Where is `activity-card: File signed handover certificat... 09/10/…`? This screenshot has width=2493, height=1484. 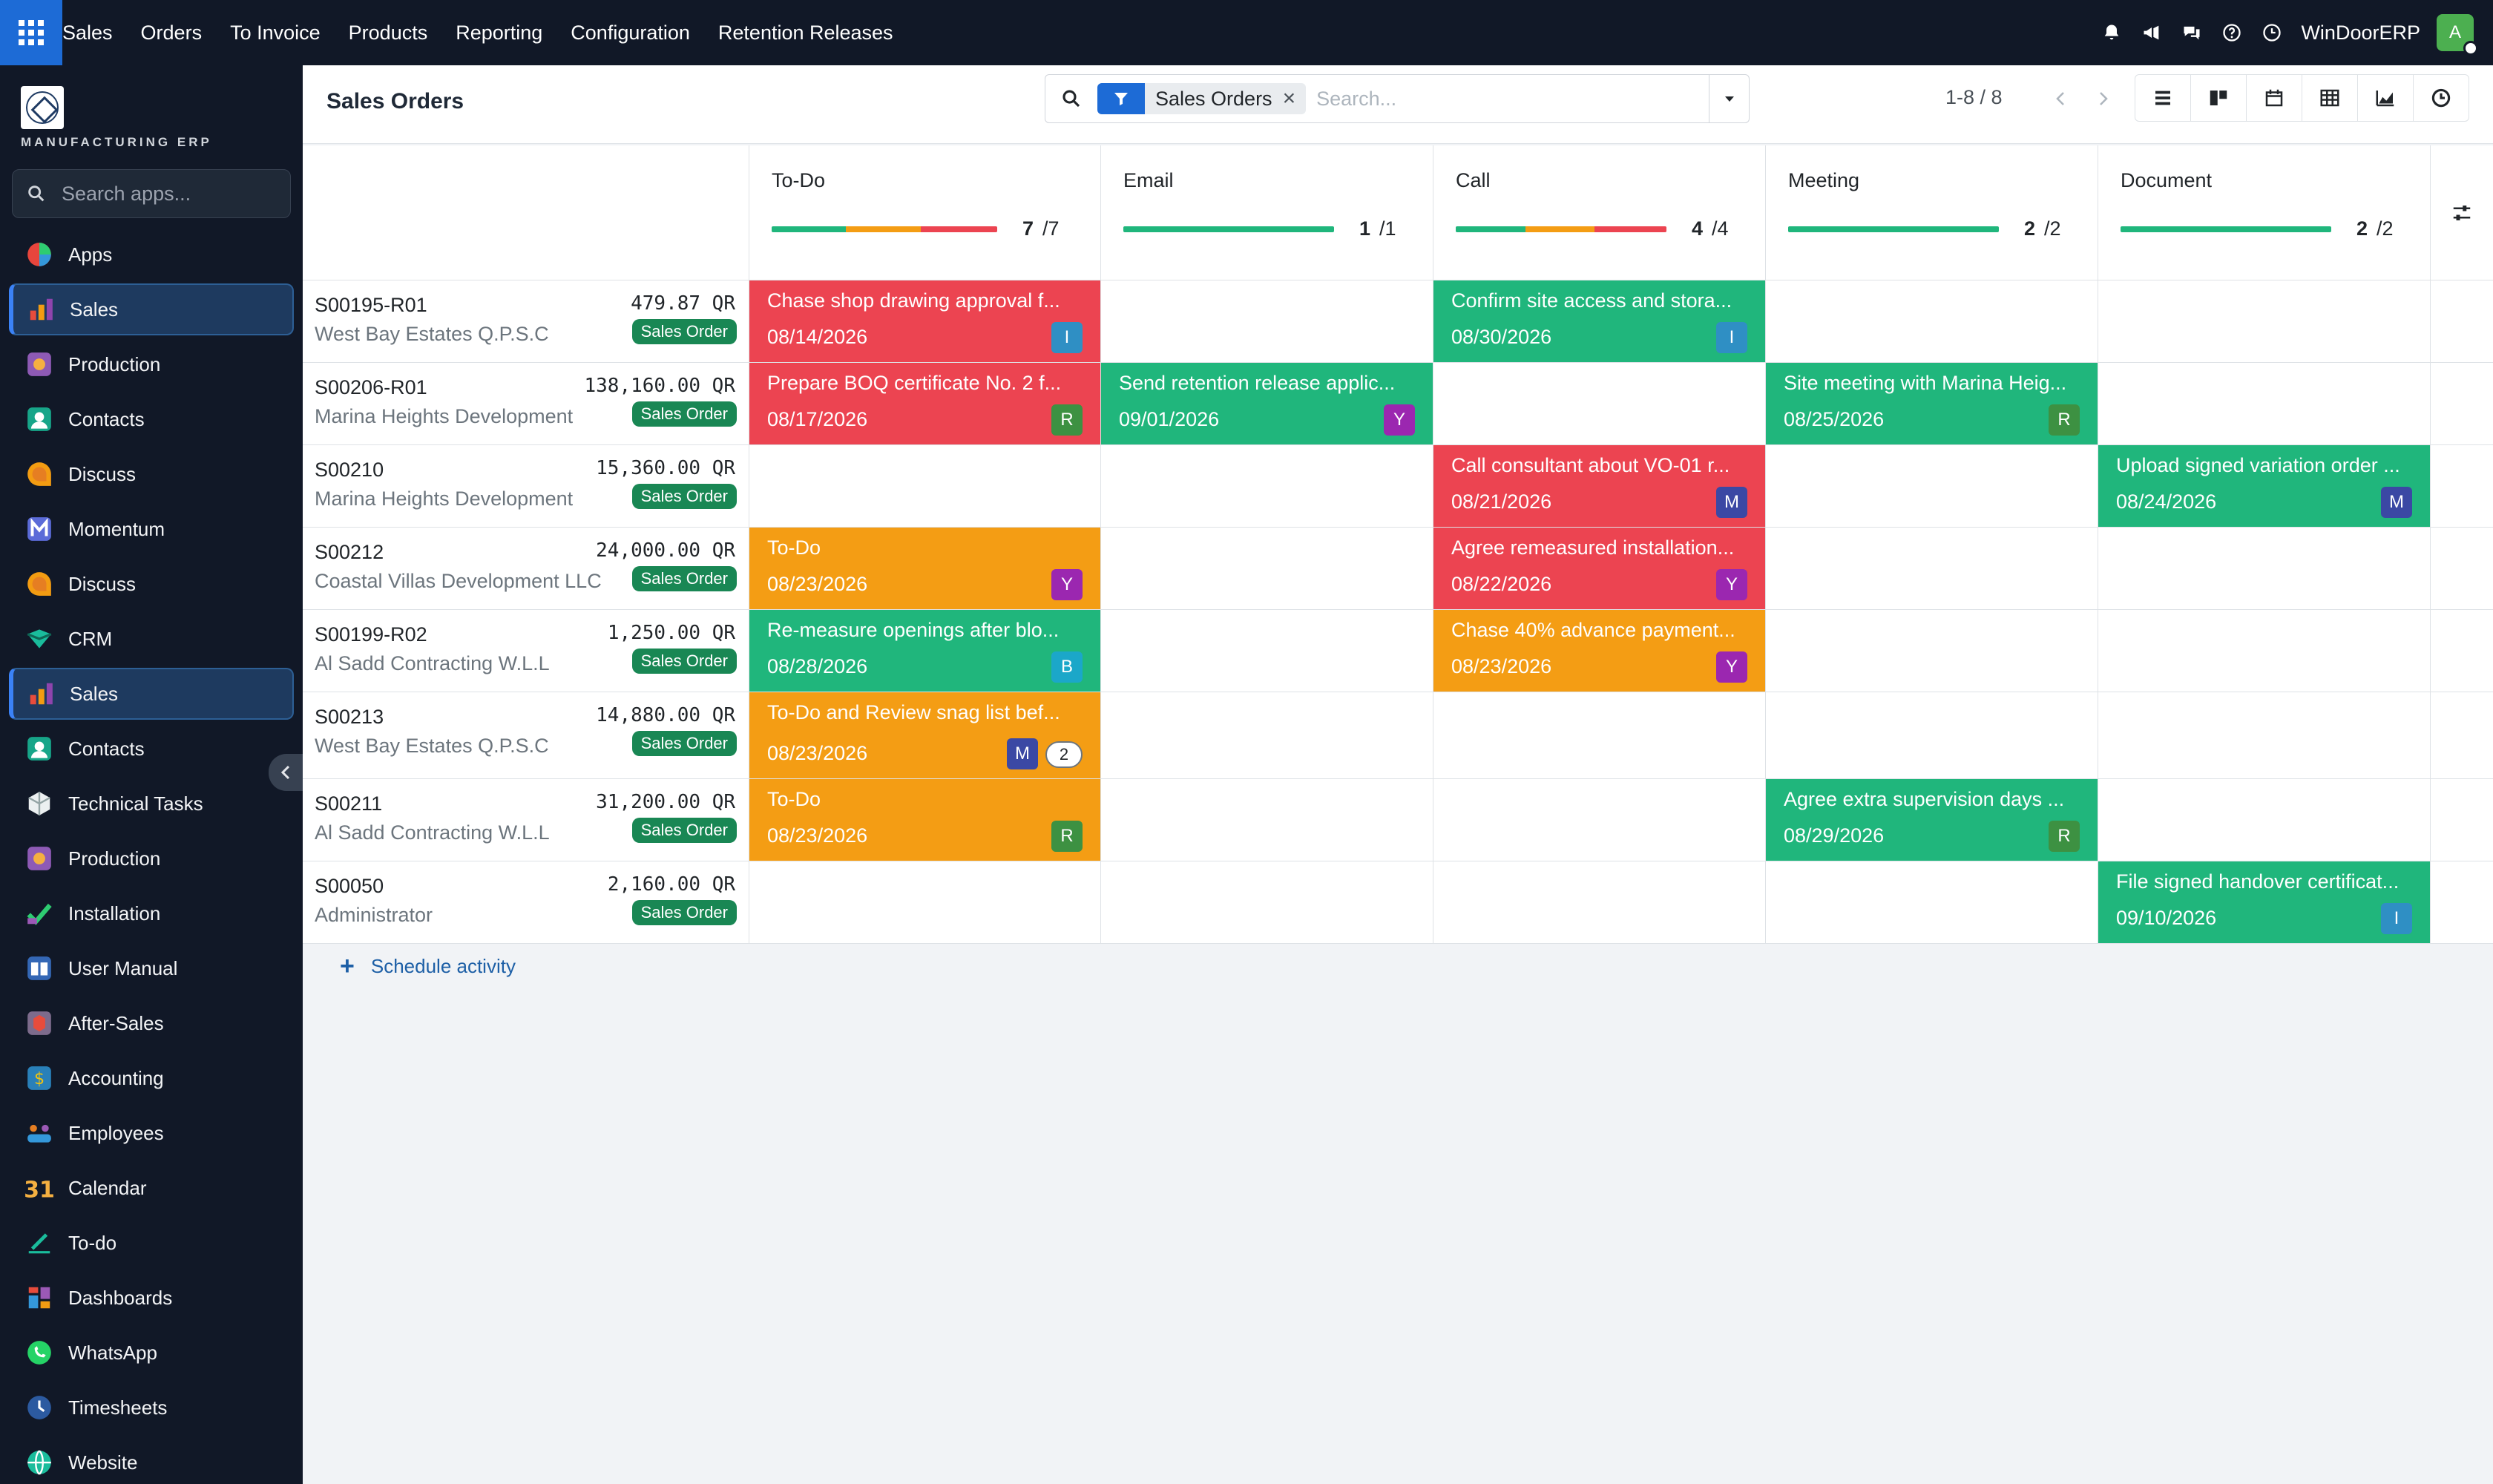
activity-card: File signed handover certificat... 09/10/… is located at coordinates (2264, 902).